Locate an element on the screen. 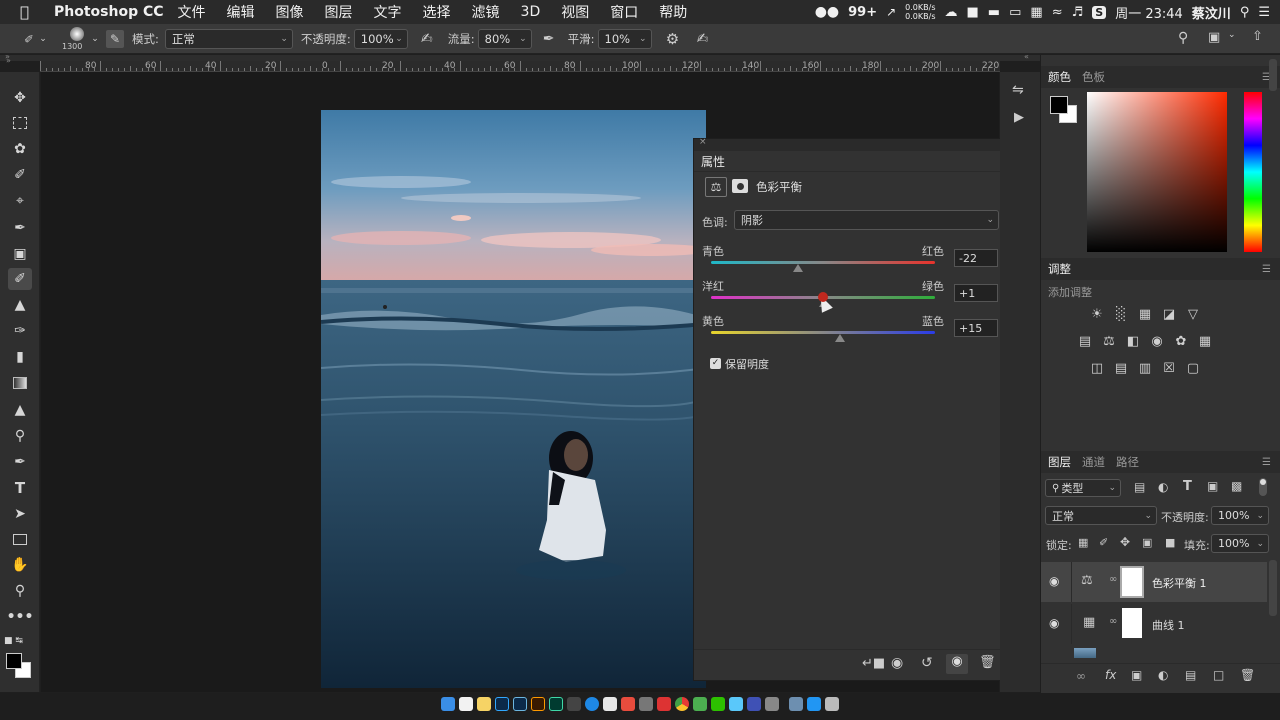 The height and width of the screenshot is (720, 1280). filter-adjustment-icon: ◐ is located at coordinates (1163, 487).